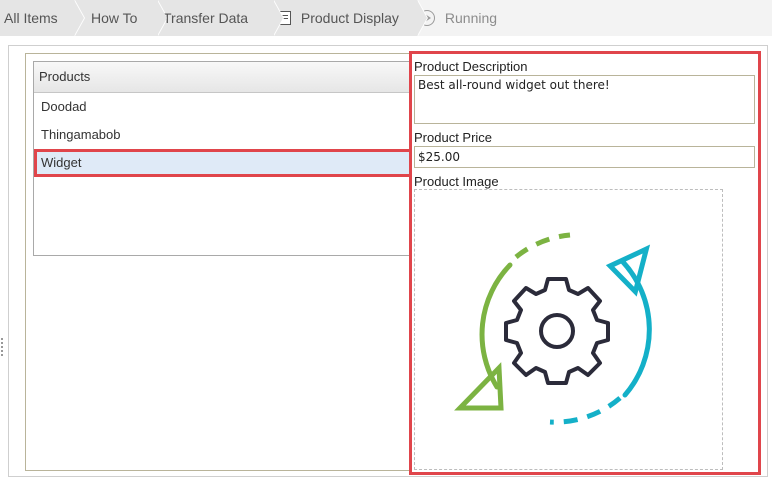  What do you see at coordinates (471, 66) in the screenshot?
I see `description-label: Product Description` at bounding box center [471, 66].